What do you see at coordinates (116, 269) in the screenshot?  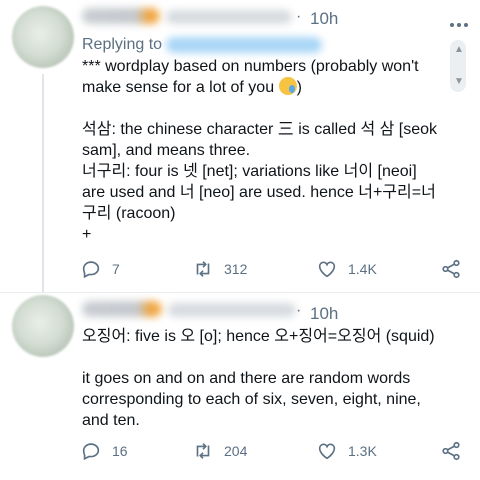 I see `reply-count: 7` at bounding box center [116, 269].